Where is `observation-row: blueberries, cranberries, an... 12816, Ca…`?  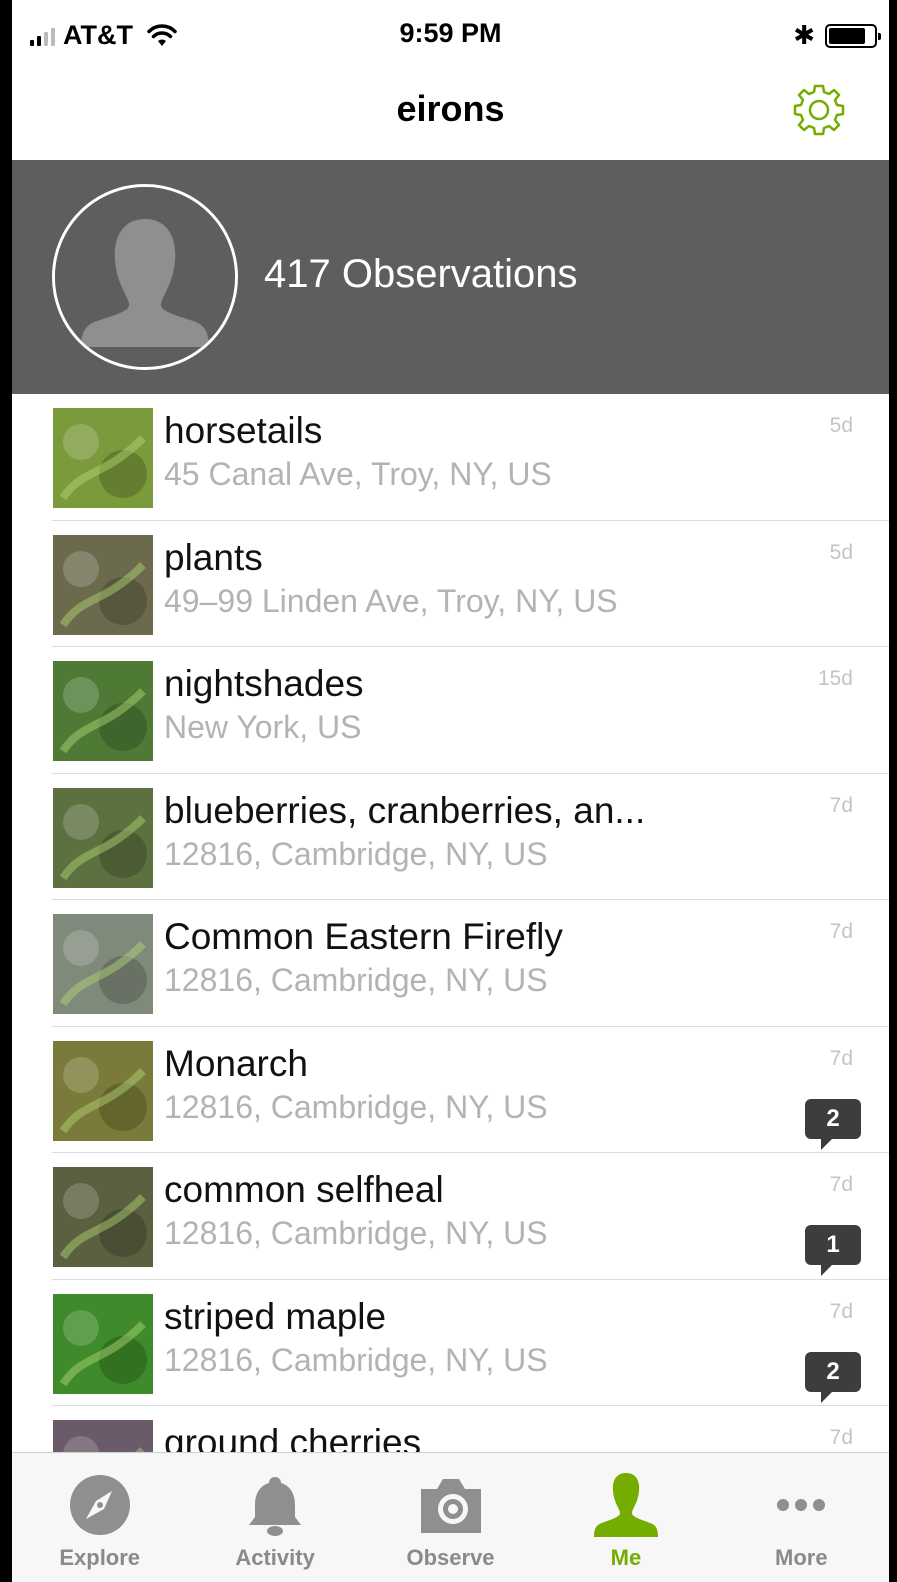
observation-row: blueberries, cranberries, an... 12816, Ca… is located at coordinates (470, 837).